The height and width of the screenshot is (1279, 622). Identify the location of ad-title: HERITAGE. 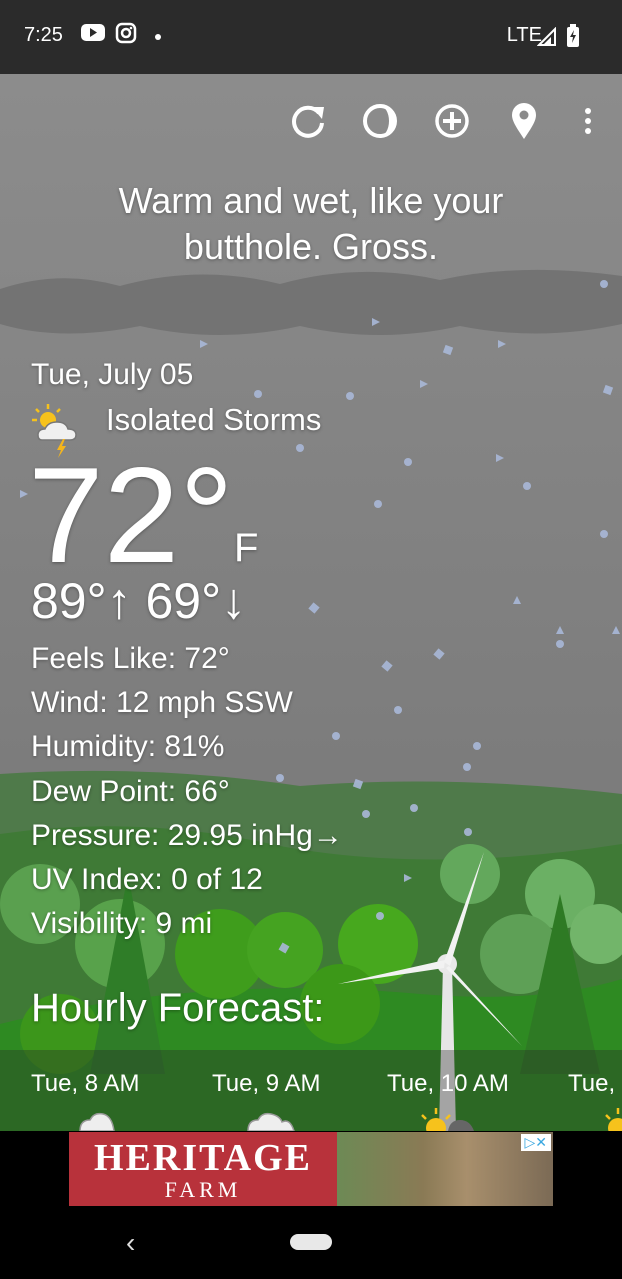
(202, 1158).